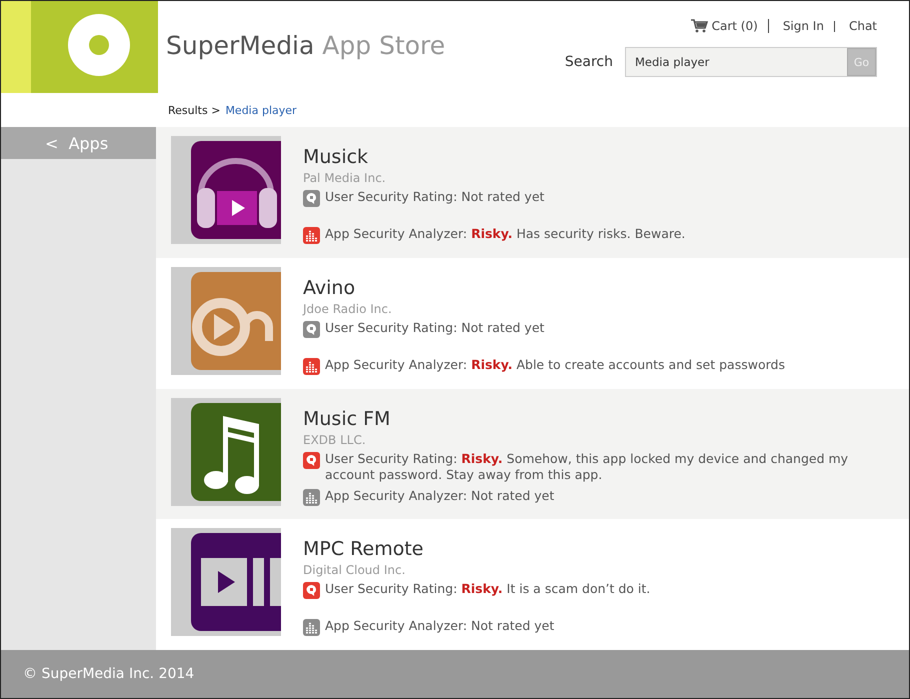  Describe the element at coordinates (487, 589) in the screenshot. I see `user-rating-text: User Security Rating: Risky. It is a scam don’t do it.` at that location.